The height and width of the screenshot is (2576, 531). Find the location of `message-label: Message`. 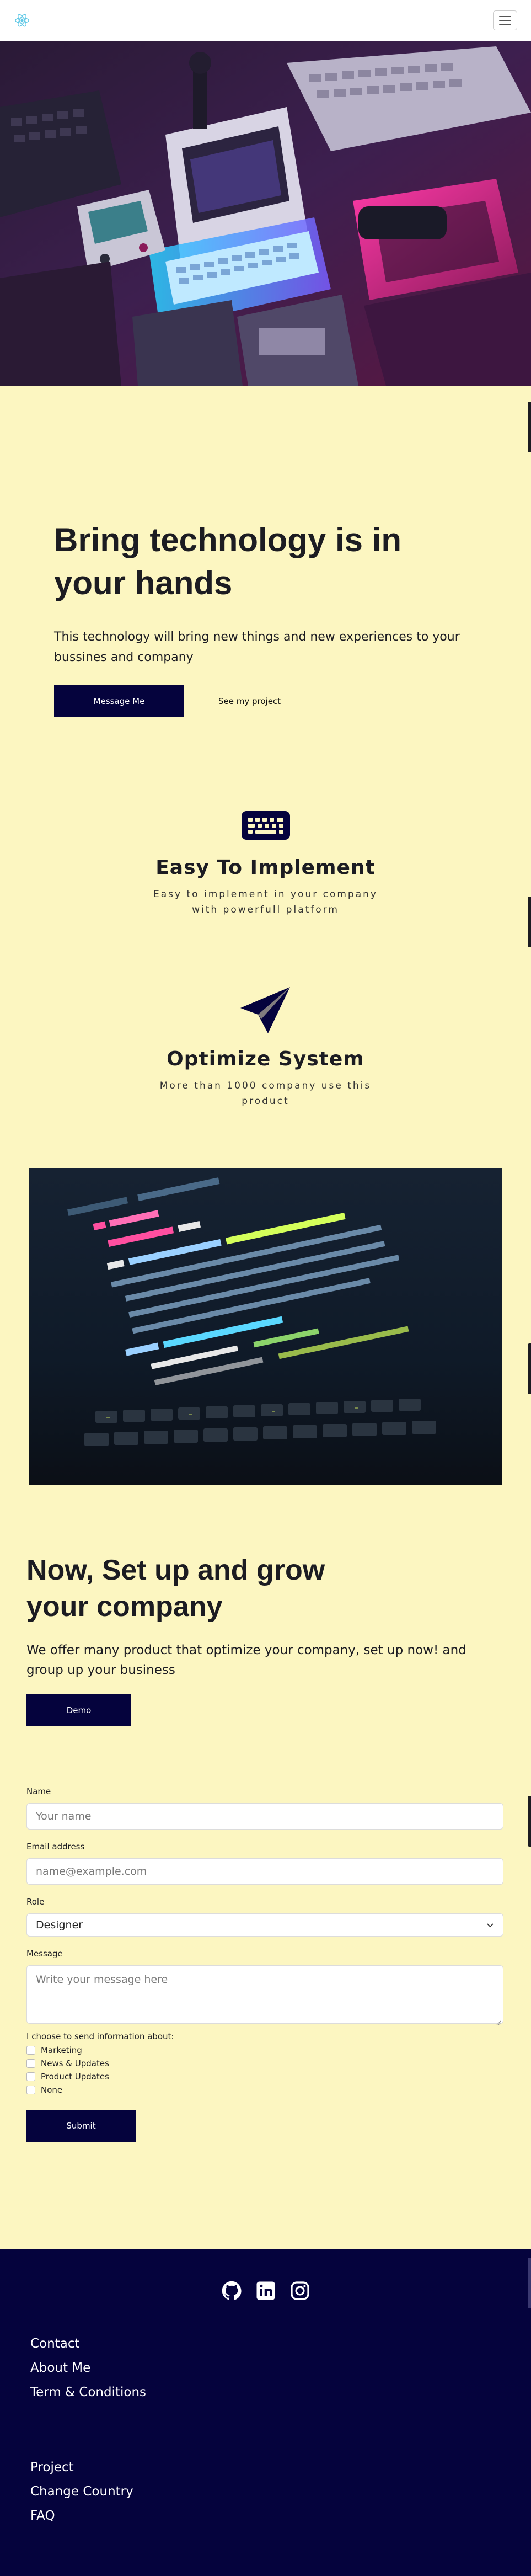

message-label: Message is located at coordinates (44, 1954).